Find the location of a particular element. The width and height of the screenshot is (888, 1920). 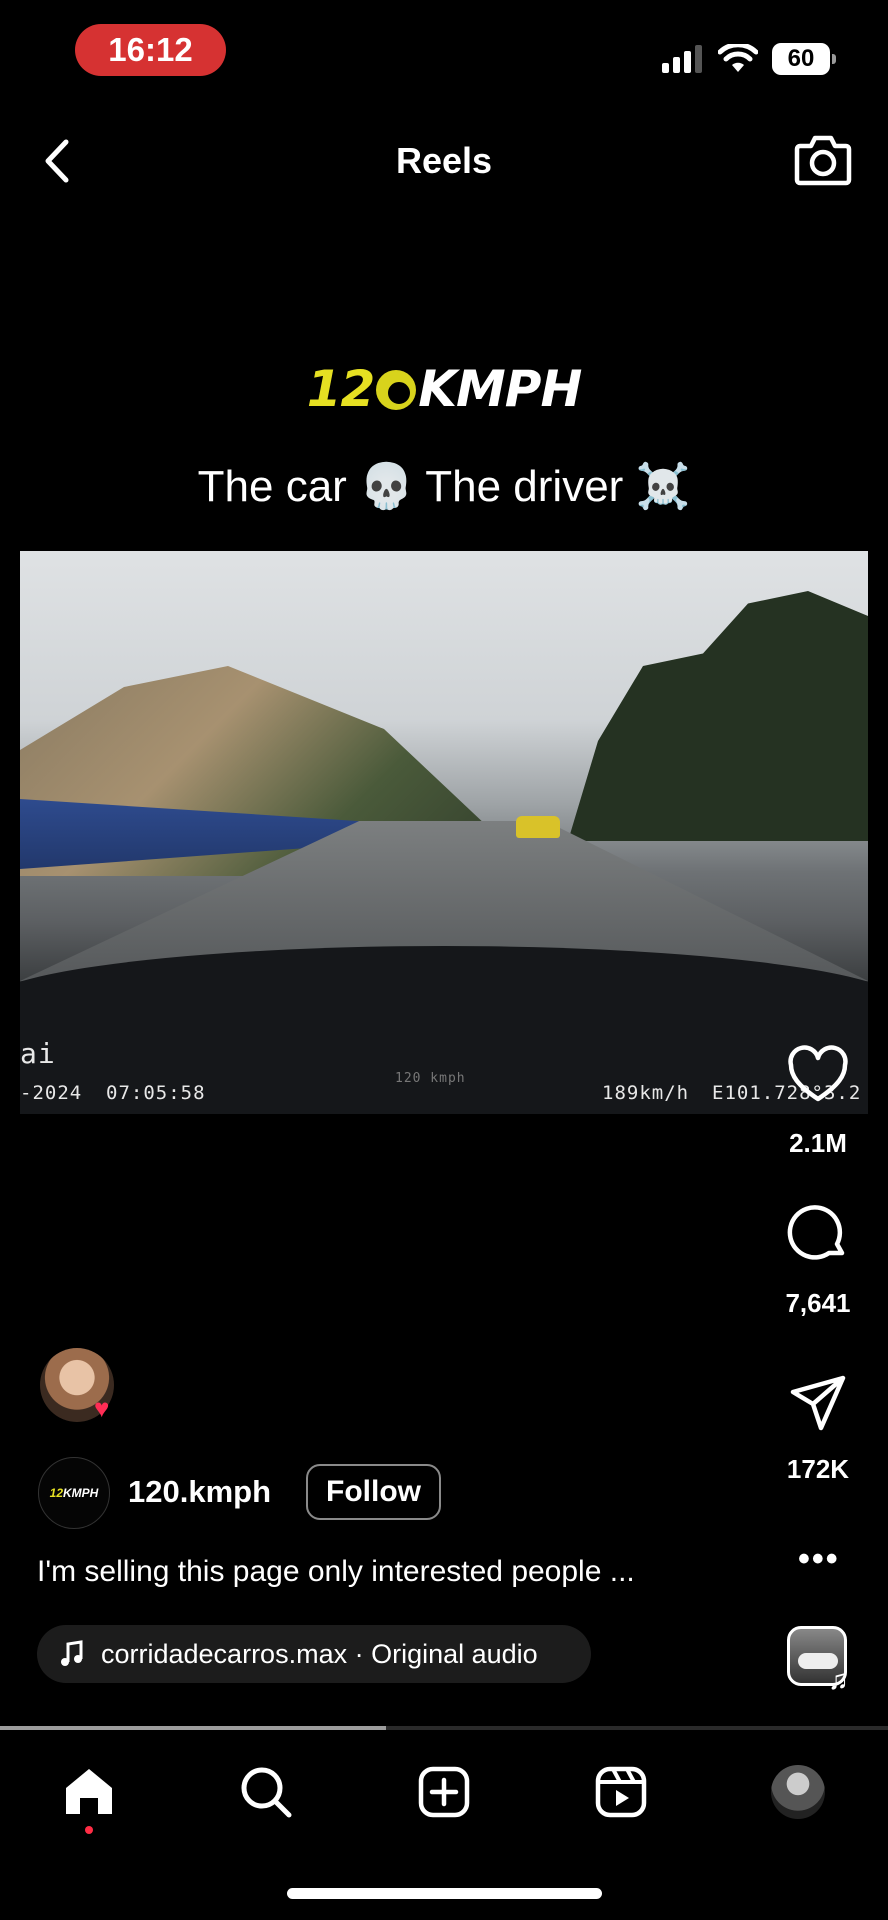

reels-icon is located at coordinates (621, 1792).